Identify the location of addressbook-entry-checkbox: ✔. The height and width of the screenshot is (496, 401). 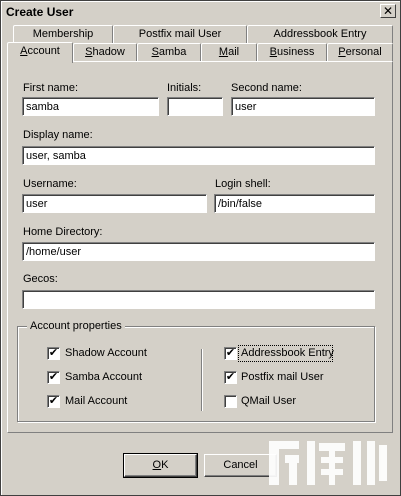
(230, 353).